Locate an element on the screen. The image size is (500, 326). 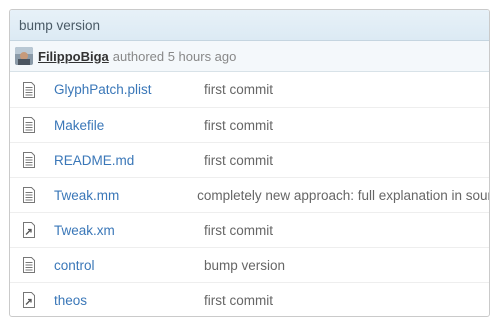
file-row: control bump version is located at coordinates (249, 264).